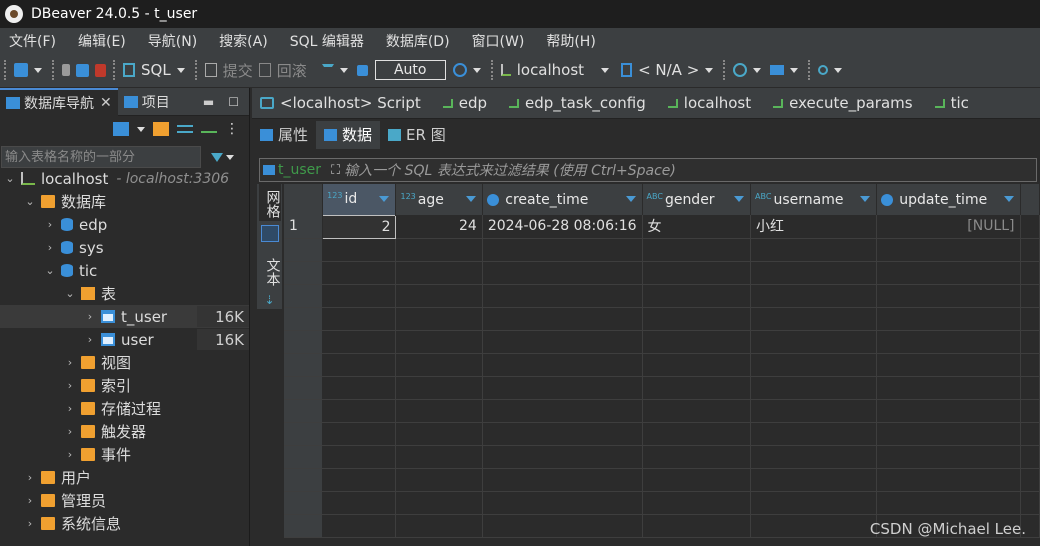 The height and width of the screenshot is (546, 1040). What do you see at coordinates (500, 41) in the screenshot?
I see `menu-window: 窗口(W)` at bounding box center [500, 41].